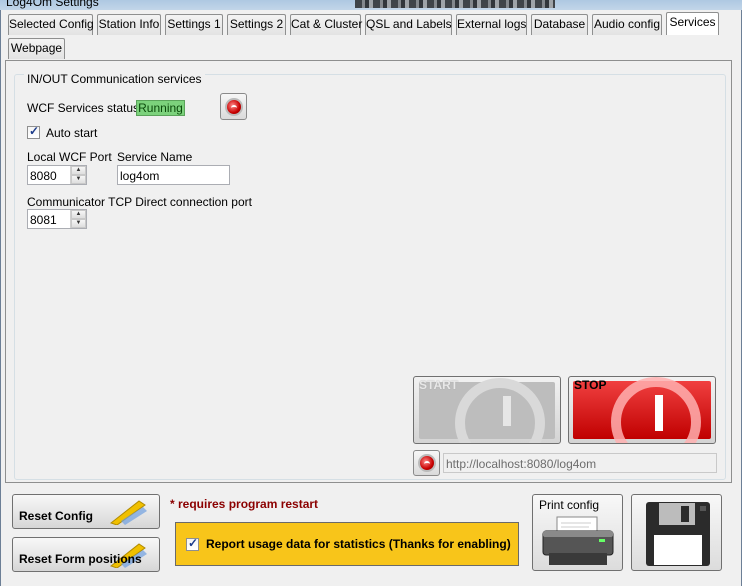 Image resolution: width=742 pixels, height=586 pixels. I want to click on title-bar-background, so click(455, 4).